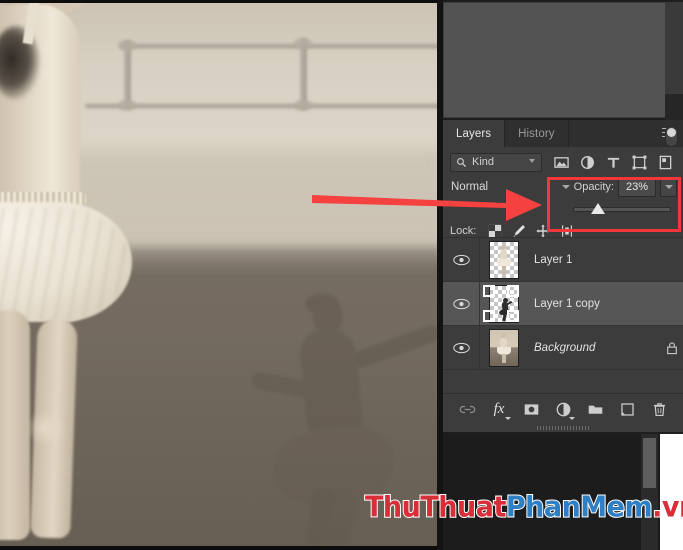 This screenshot has width=683, height=550. I want to click on opacity-slider-track, so click(622, 209).